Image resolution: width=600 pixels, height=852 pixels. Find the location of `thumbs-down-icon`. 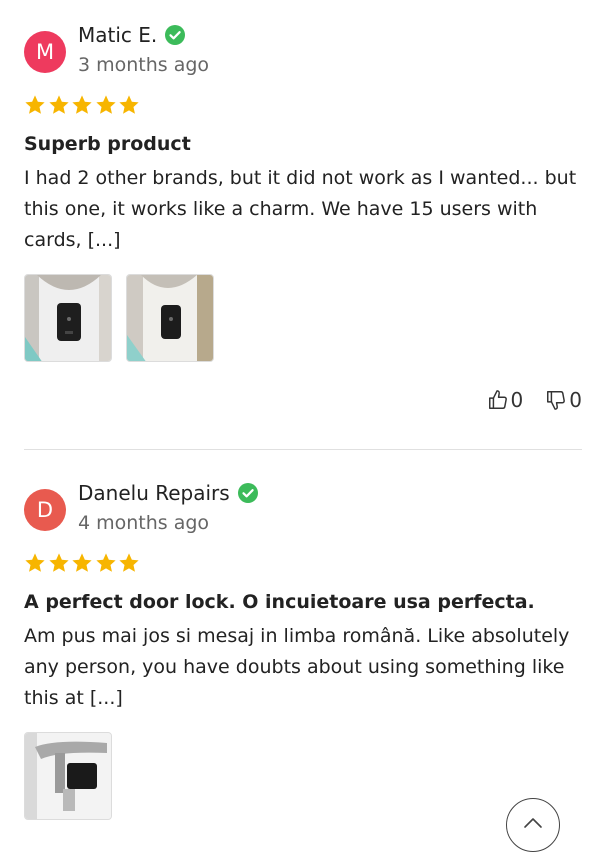

thumbs-down-icon is located at coordinates (557, 400).